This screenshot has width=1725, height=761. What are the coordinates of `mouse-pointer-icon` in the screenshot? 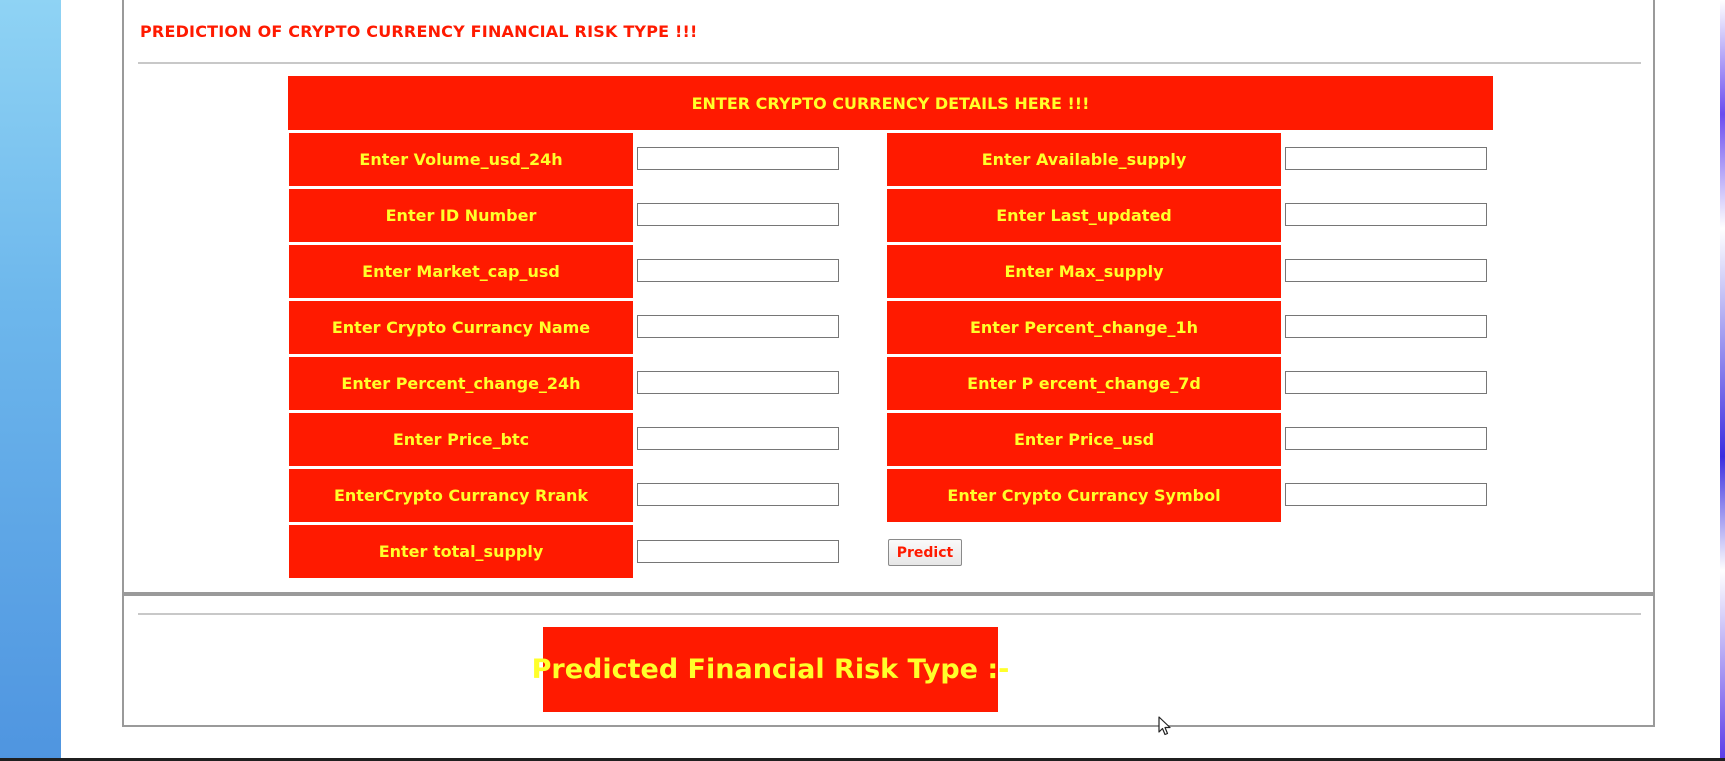 It's located at (1164, 726).